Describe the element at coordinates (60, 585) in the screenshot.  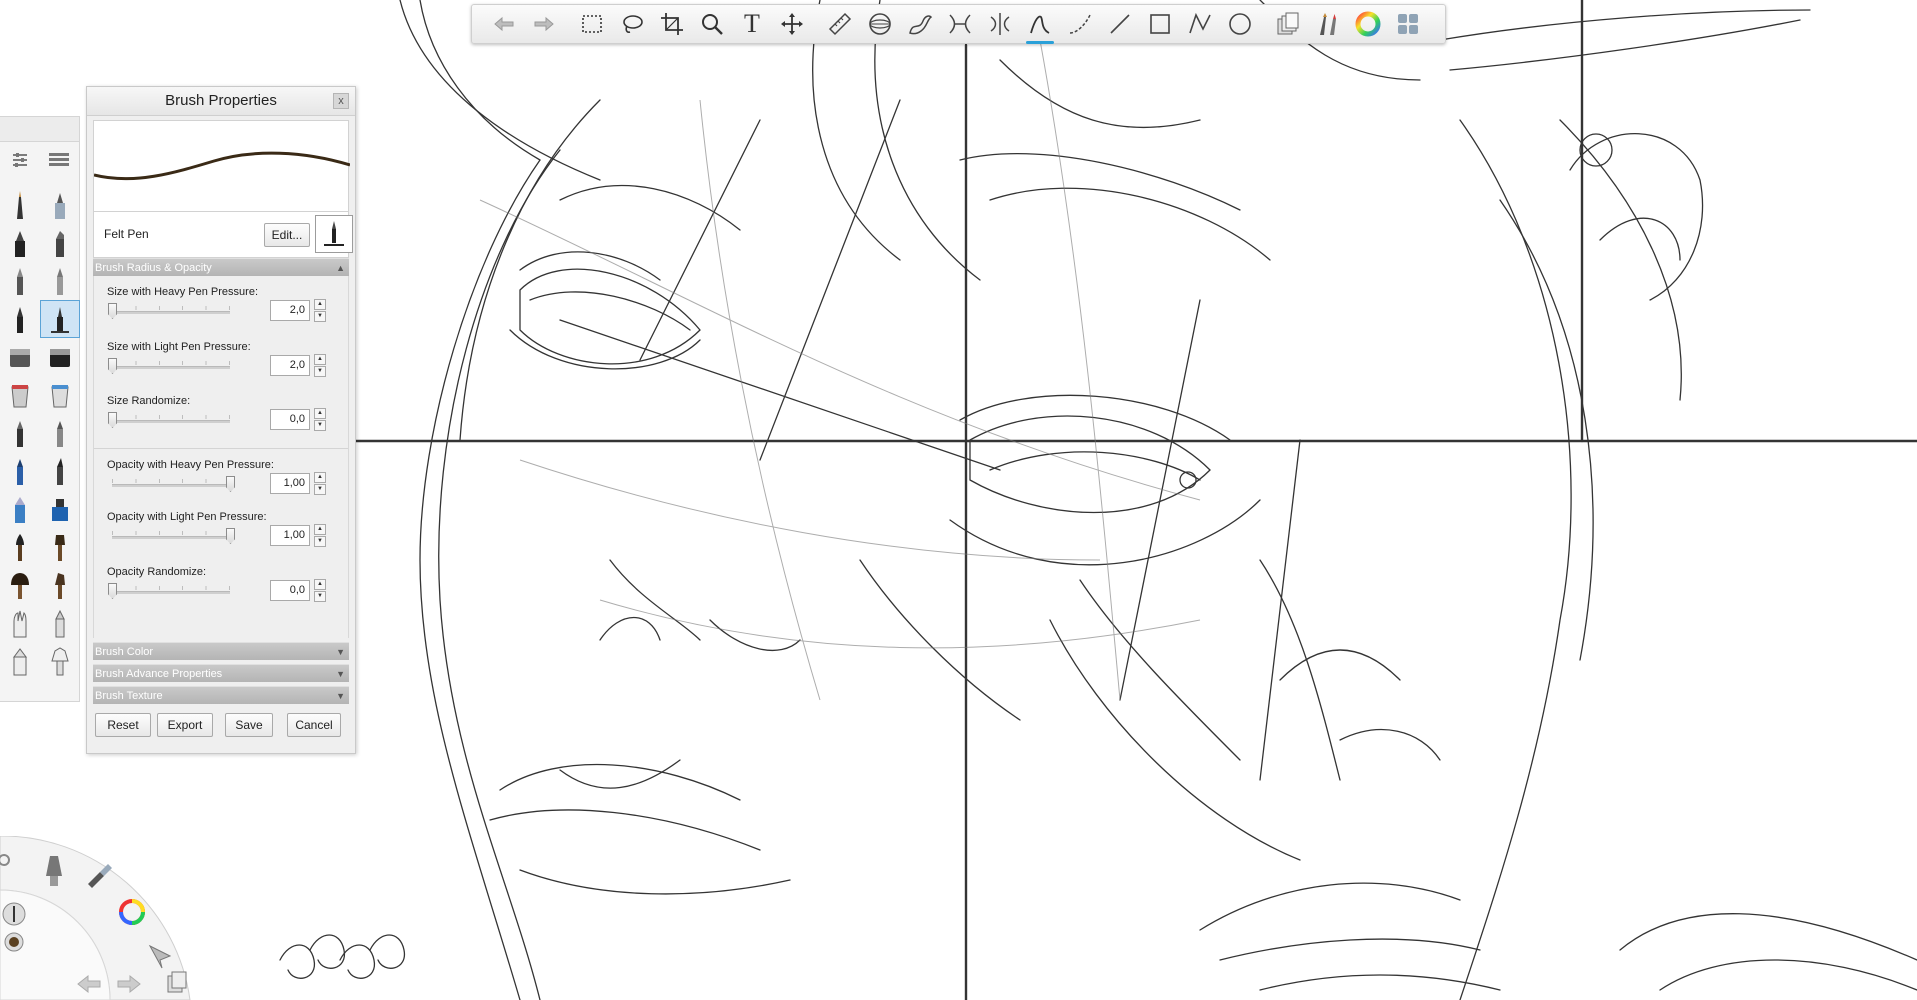
I see `paint-brush-angled-icon` at that location.